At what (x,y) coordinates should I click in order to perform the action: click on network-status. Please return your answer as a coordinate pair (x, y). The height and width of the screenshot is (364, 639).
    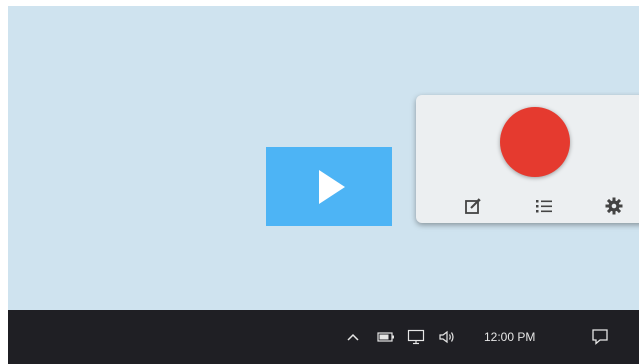
    Looking at the image, I should click on (416, 337).